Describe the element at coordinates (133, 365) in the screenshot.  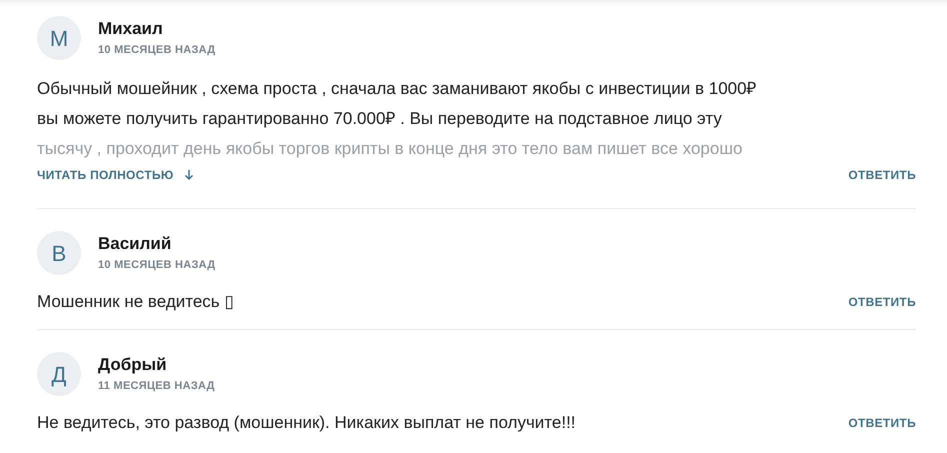
I see `author-name: Добрый` at that location.